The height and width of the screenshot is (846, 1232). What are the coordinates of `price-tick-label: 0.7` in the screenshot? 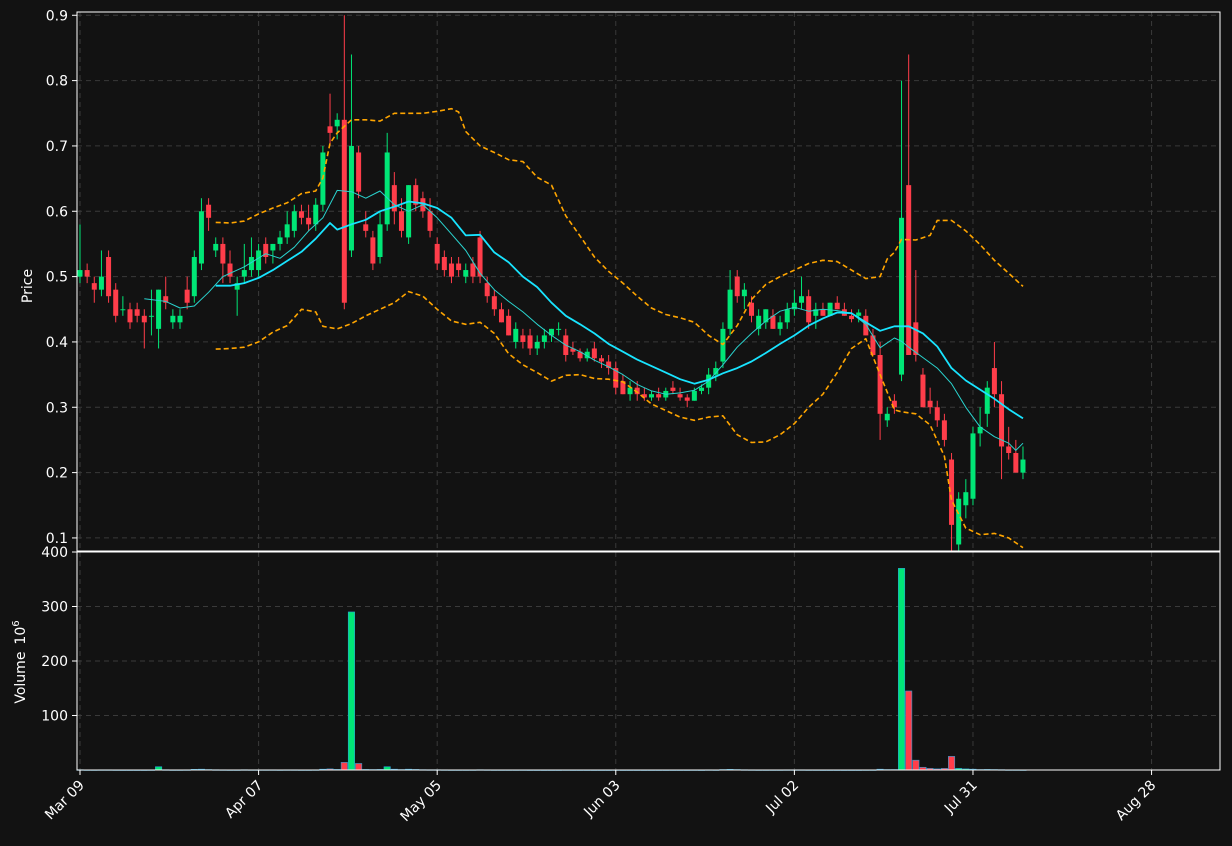 It's located at (57, 147).